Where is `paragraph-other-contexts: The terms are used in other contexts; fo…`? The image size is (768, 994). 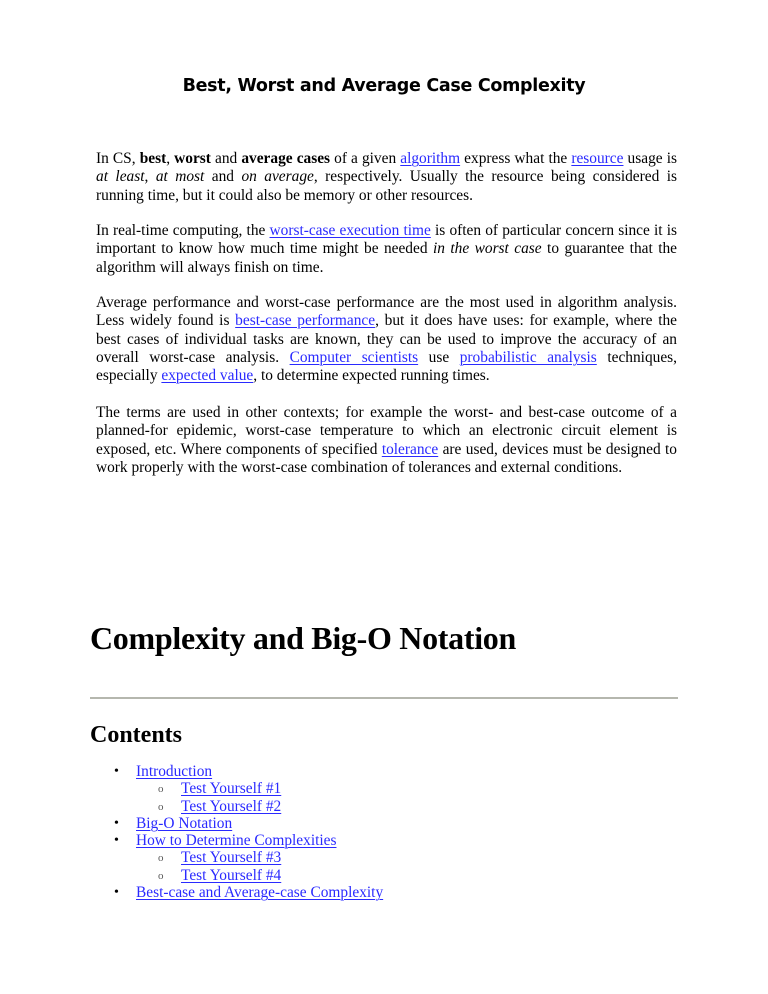
paragraph-other-contexts: The terms are used in other contexts; fo… is located at coordinates (386, 440).